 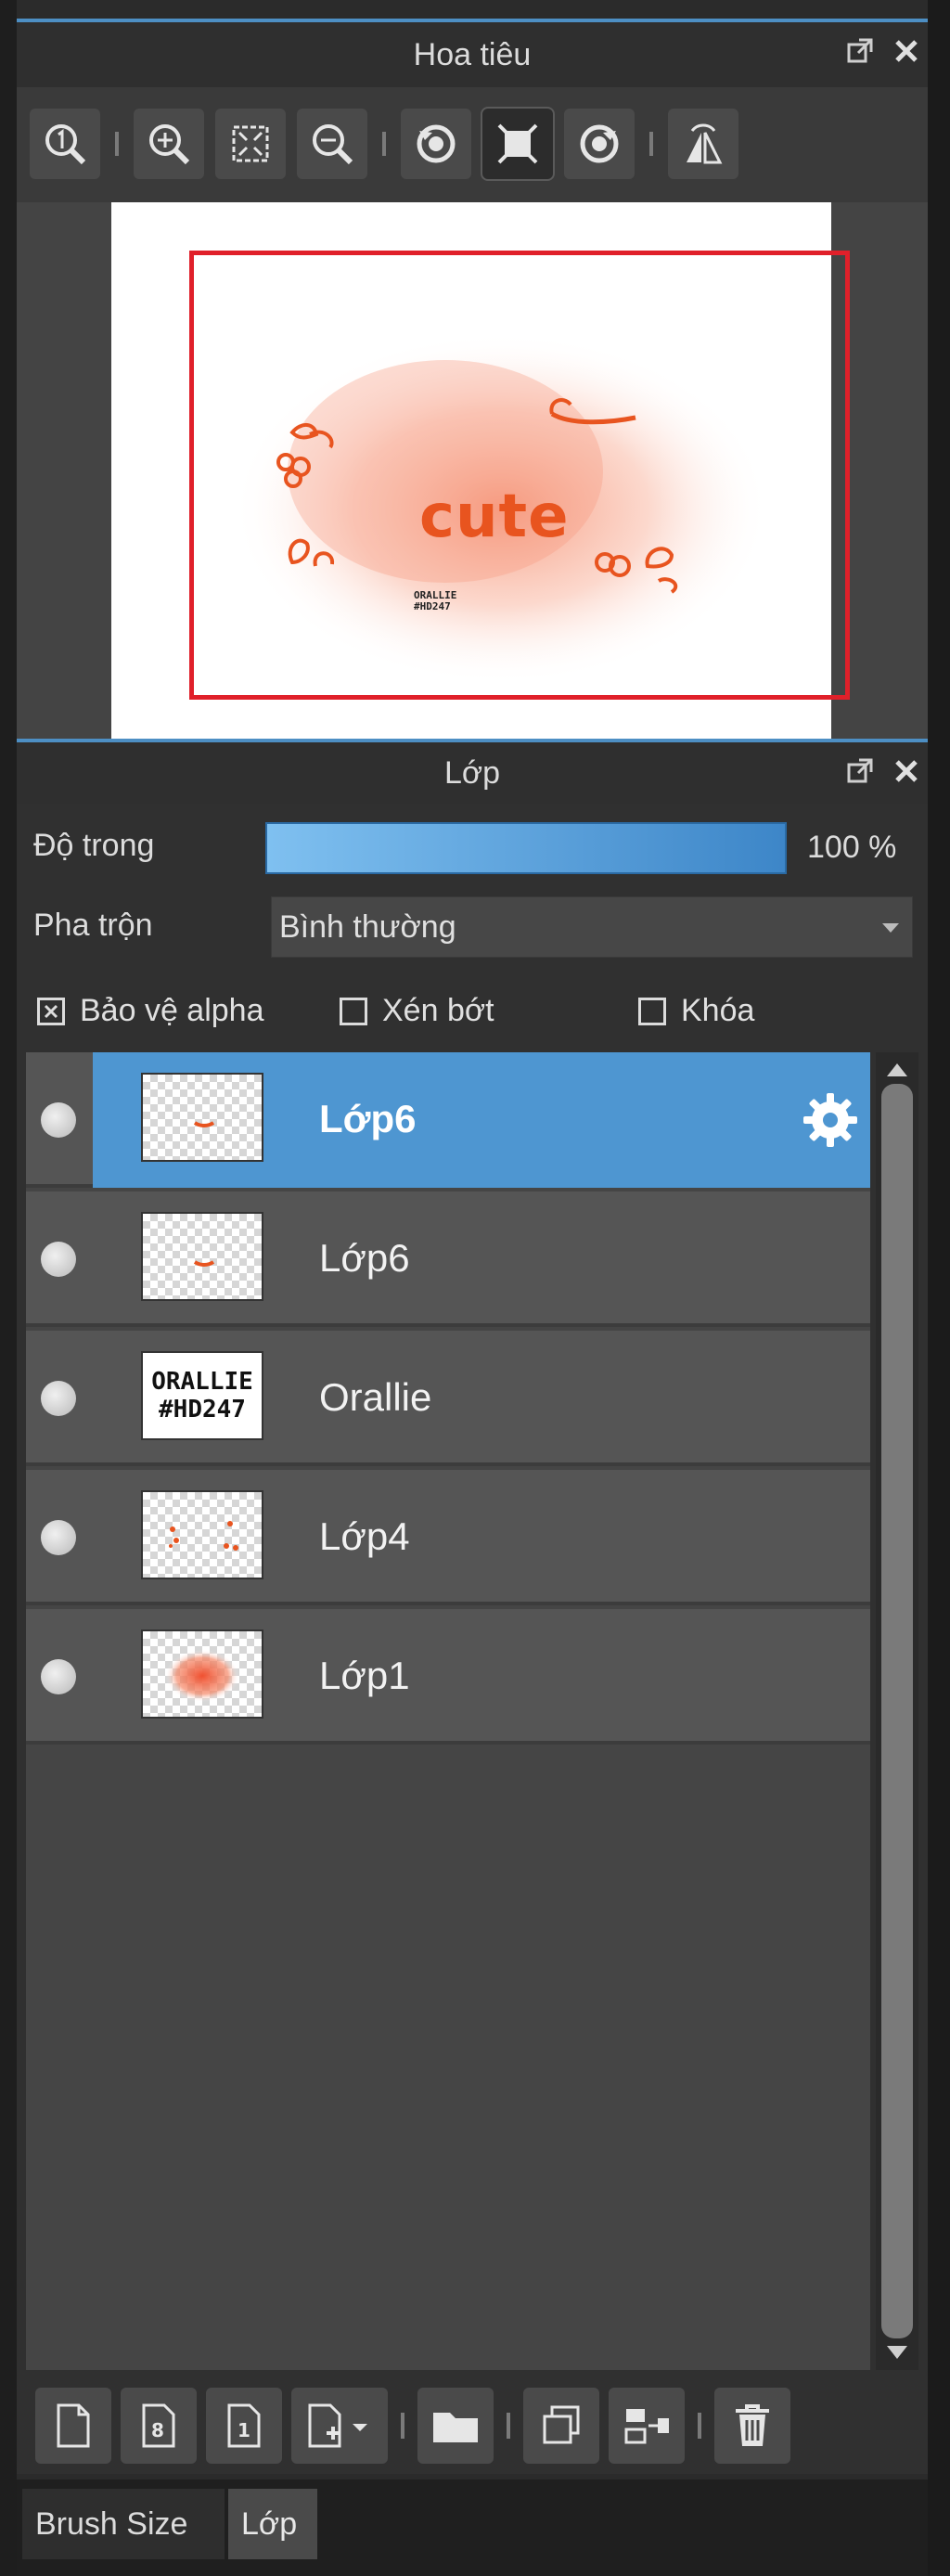 What do you see at coordinates (250, 144) in the screenshot?
I see `fit-screen-icon` at bounding box center [250, 144].